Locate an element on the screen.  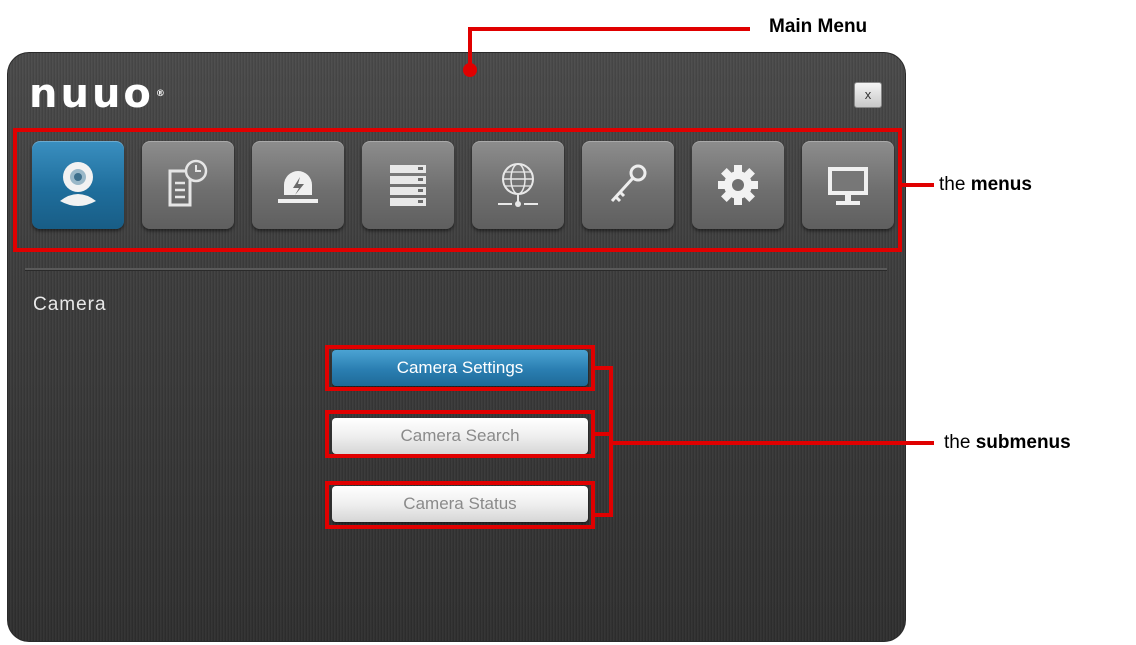
nuuo-logo: nuuo ® is located at coordinates (97, 94).